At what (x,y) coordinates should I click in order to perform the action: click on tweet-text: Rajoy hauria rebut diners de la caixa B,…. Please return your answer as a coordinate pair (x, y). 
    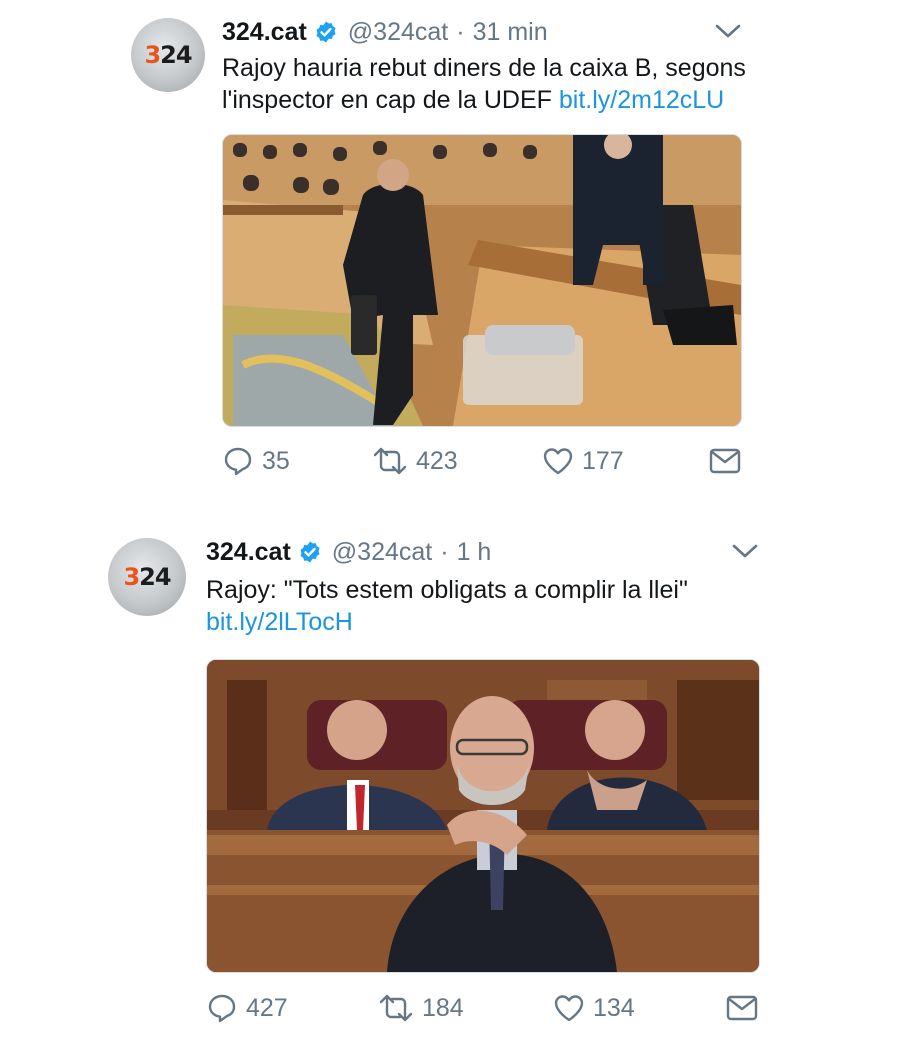
    Looking at the image, I should click on (502, 84).